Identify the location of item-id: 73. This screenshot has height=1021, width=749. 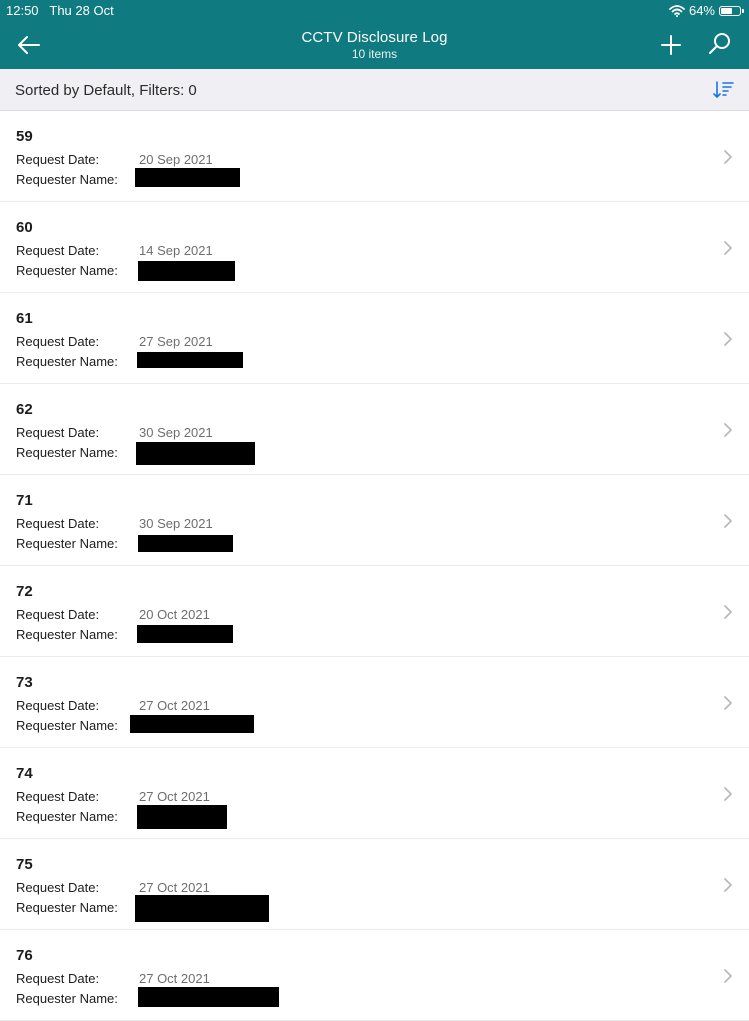
(24, 682).